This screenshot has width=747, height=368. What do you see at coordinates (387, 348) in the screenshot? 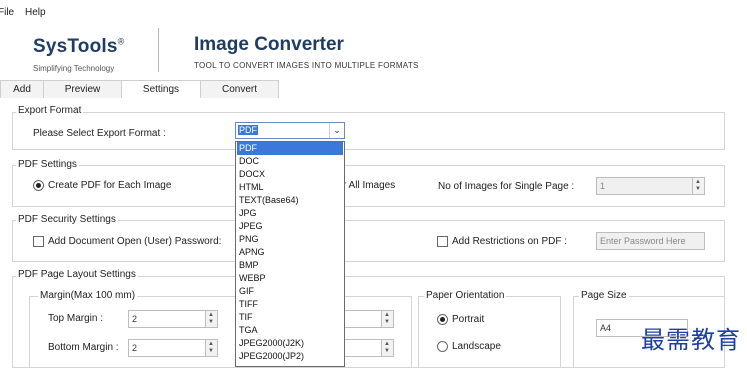
I see `left-margin-stepper: ▲ ▼` at bounding box center [387, 348].